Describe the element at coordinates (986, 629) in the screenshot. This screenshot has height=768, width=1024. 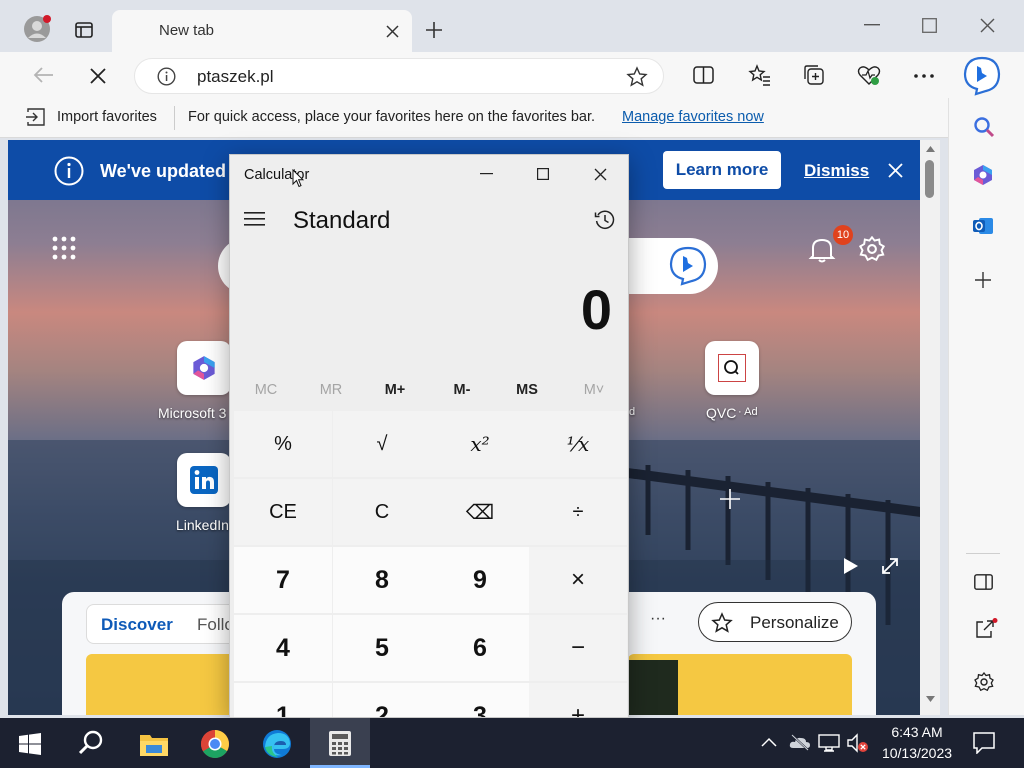
I see `external-link-icon` at that location.